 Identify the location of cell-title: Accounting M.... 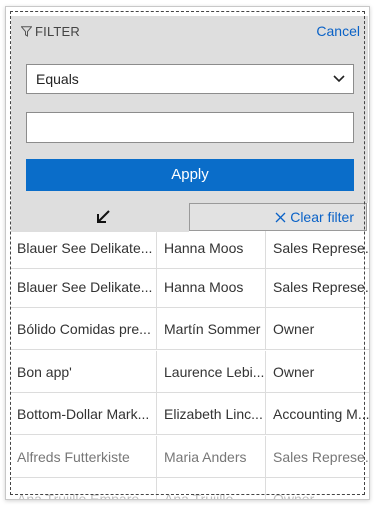
(317, 414).